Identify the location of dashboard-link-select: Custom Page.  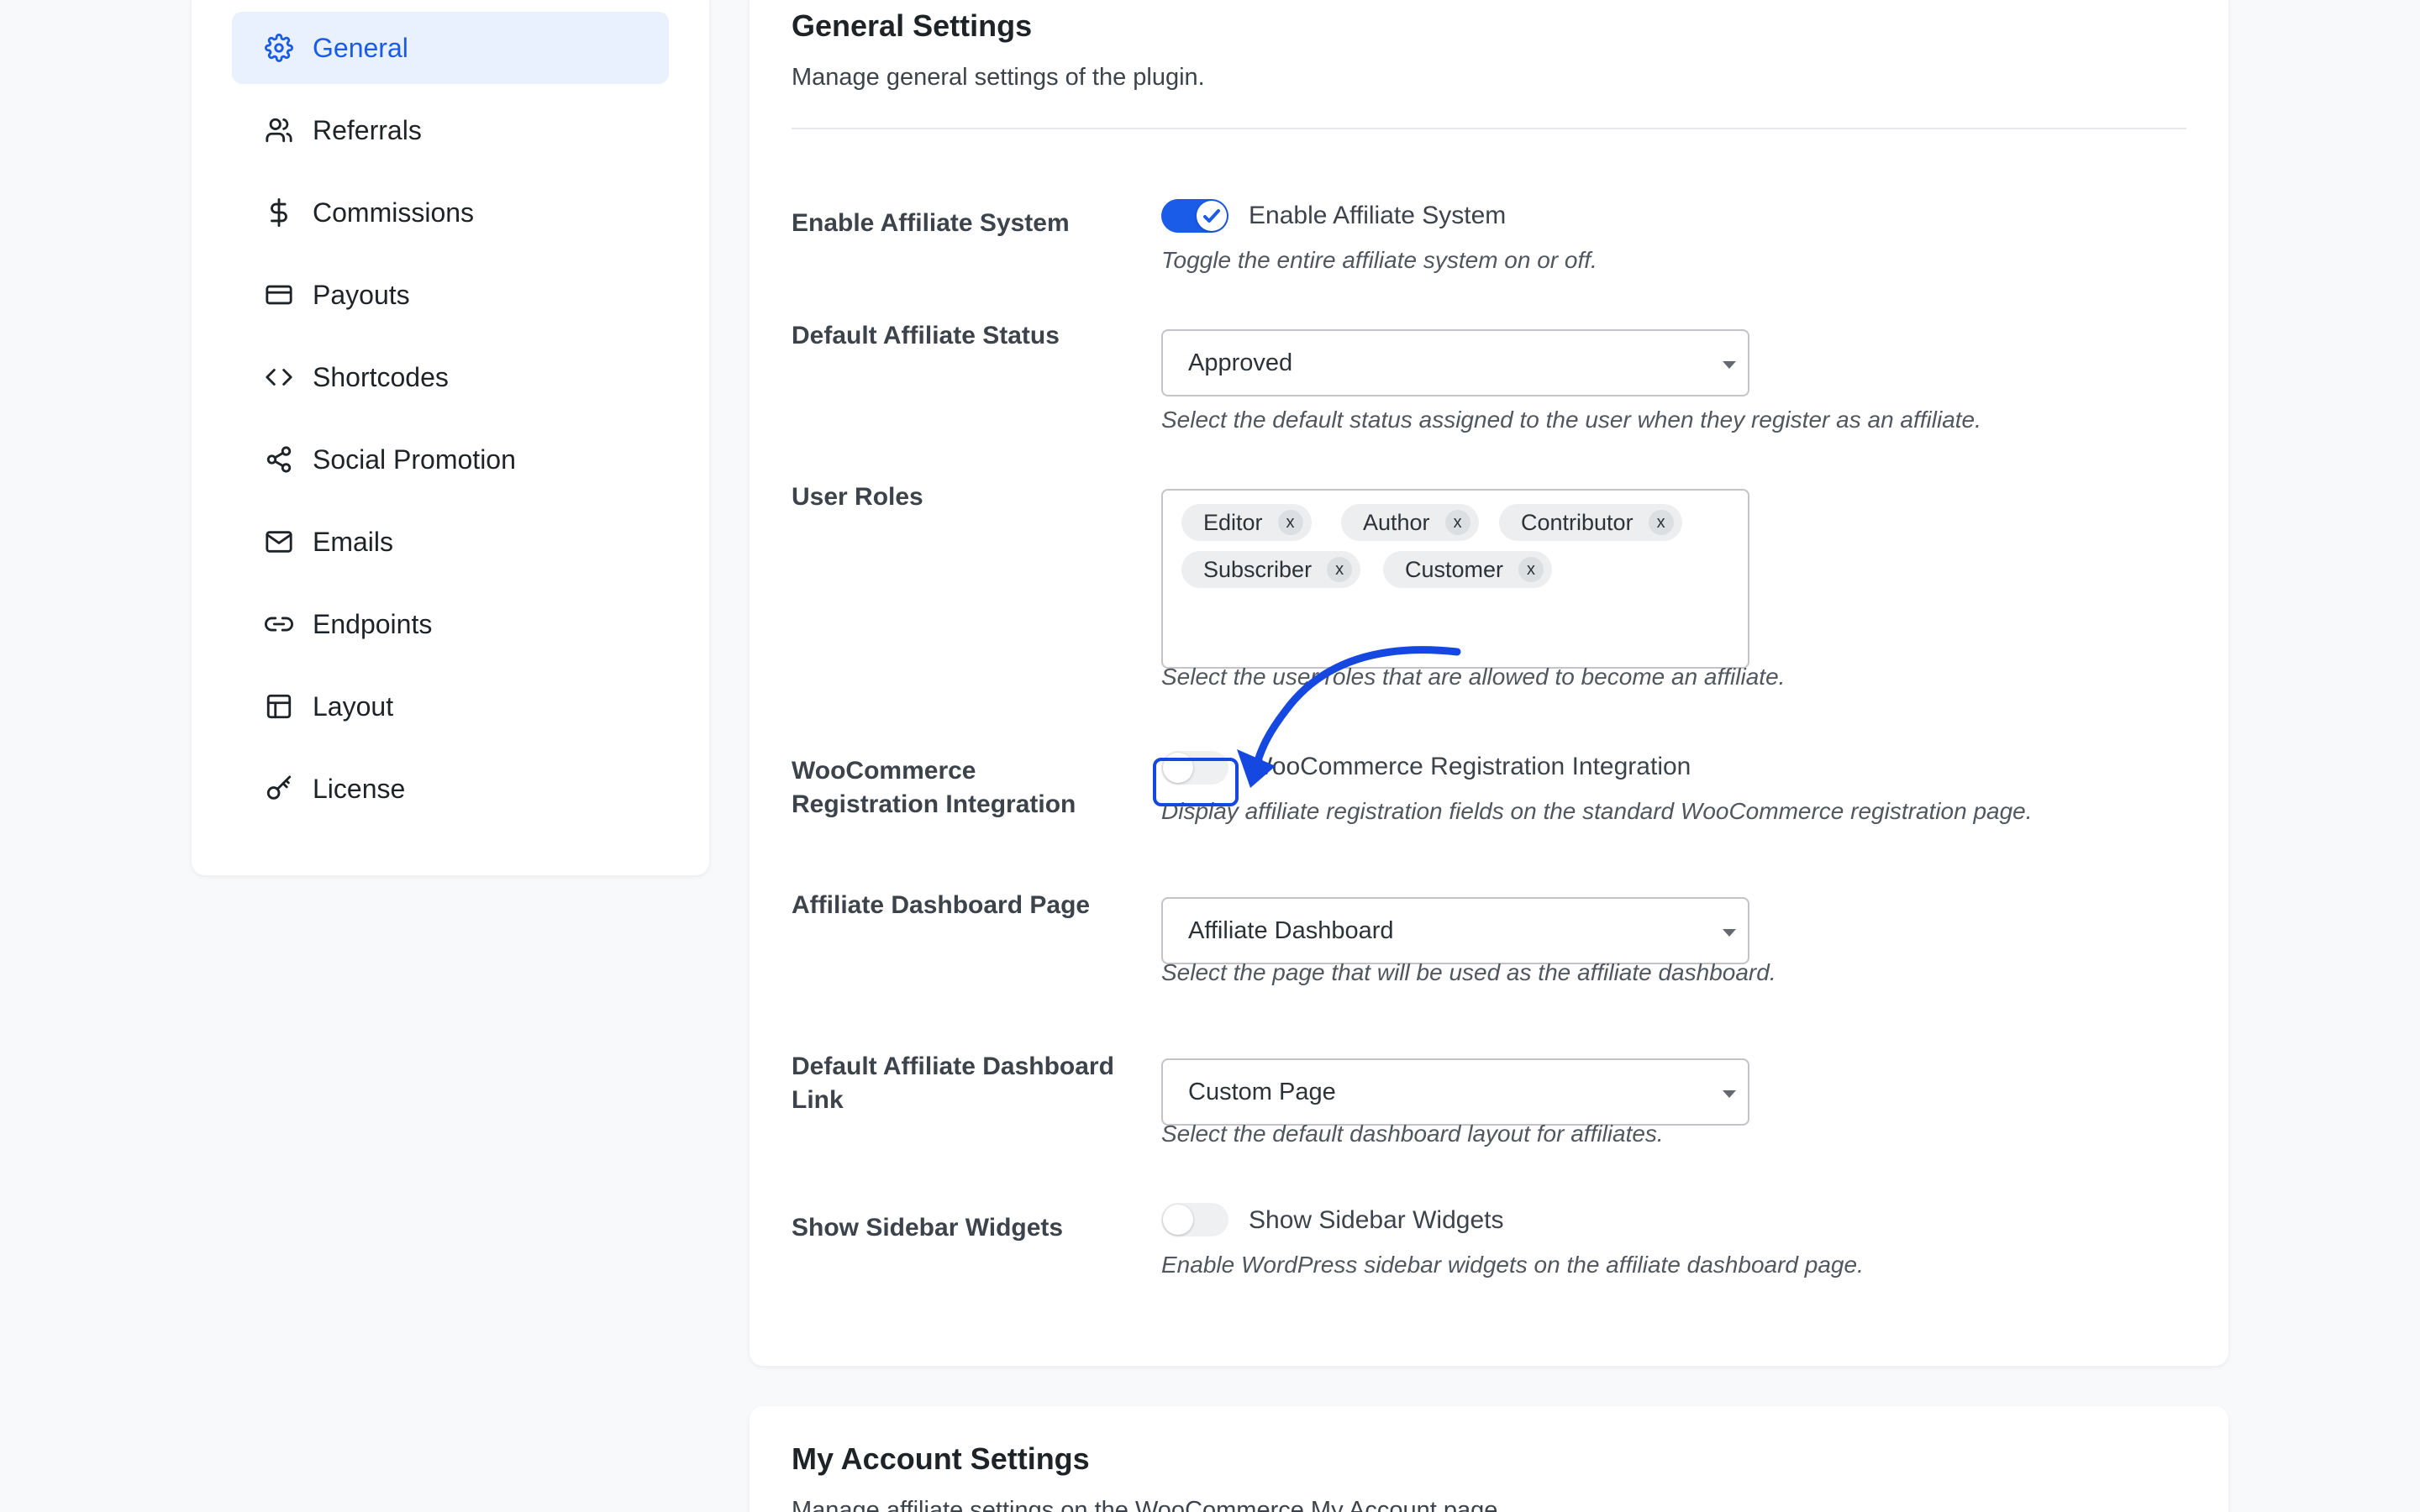
(1455, 1092).